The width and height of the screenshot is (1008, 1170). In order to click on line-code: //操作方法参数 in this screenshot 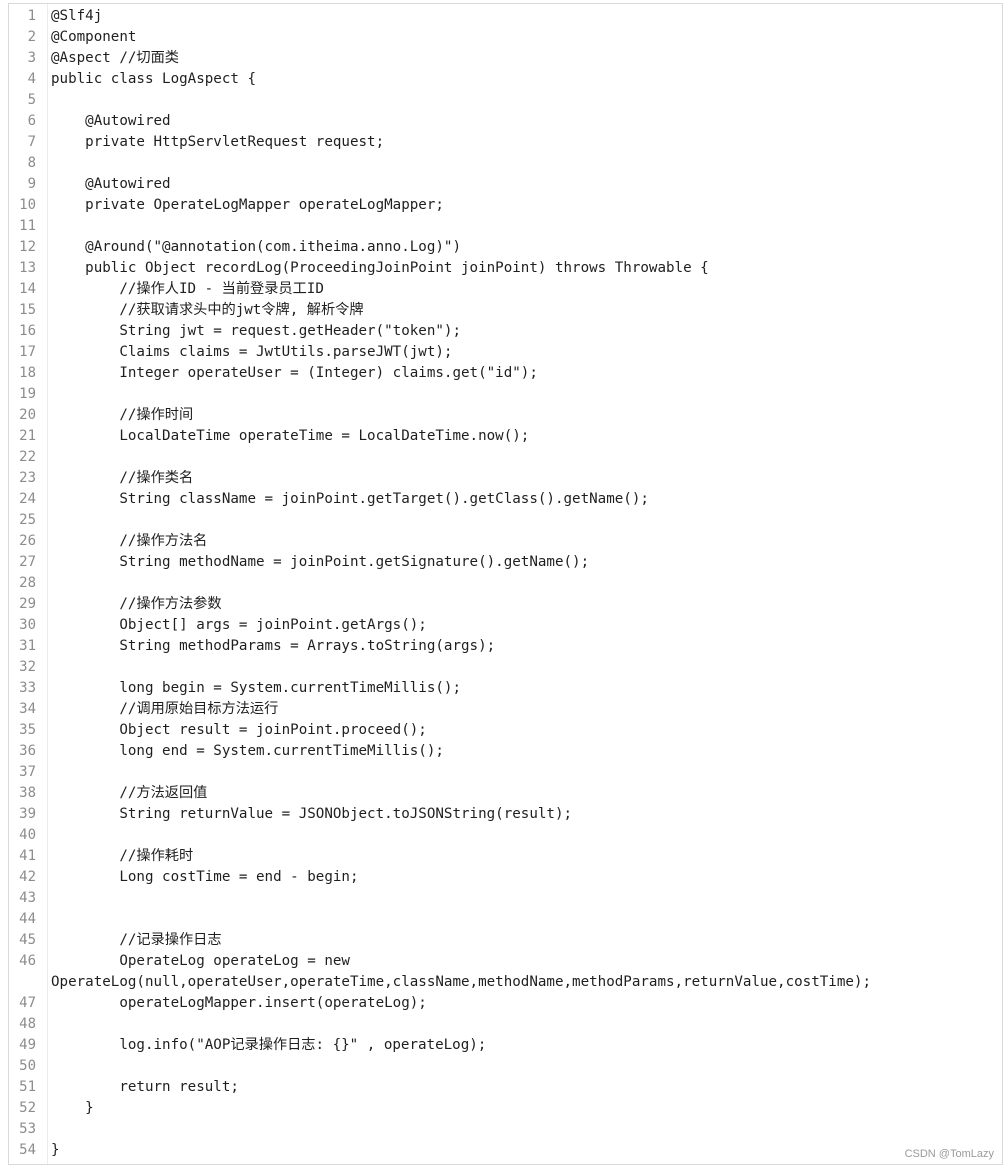, I will do `click(136, 604)`.